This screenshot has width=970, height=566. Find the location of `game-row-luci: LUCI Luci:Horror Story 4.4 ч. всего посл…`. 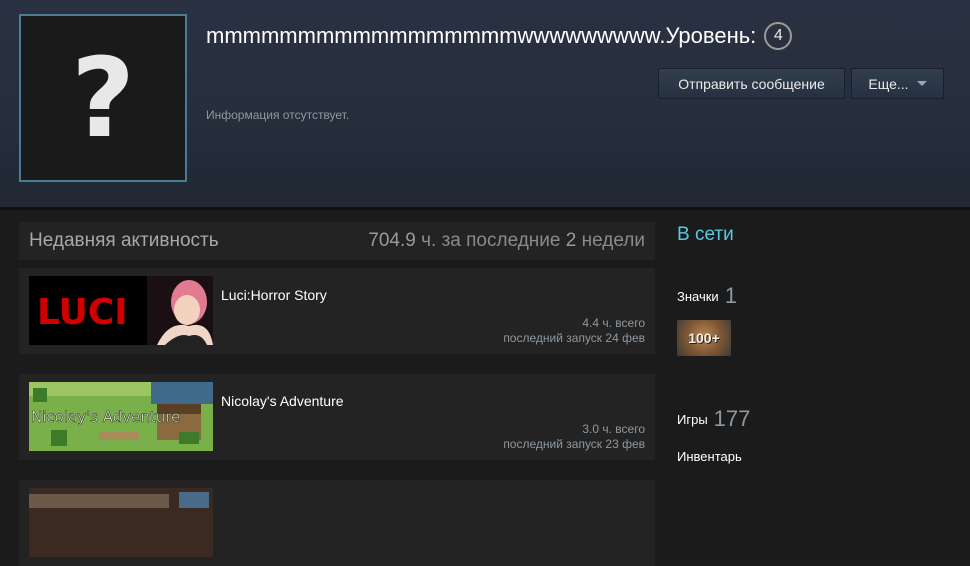

game-row-luci: LUCI Luci:Horror Story 4.4 ч. всего посл… is located at coordinates (337, 311).